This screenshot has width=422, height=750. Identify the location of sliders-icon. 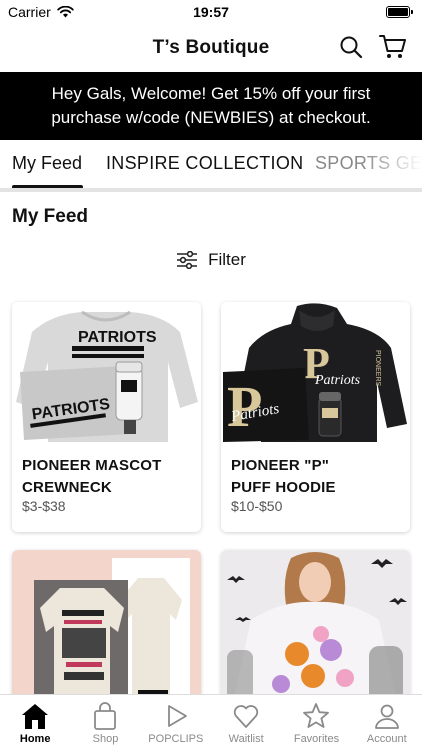
(187, 260).